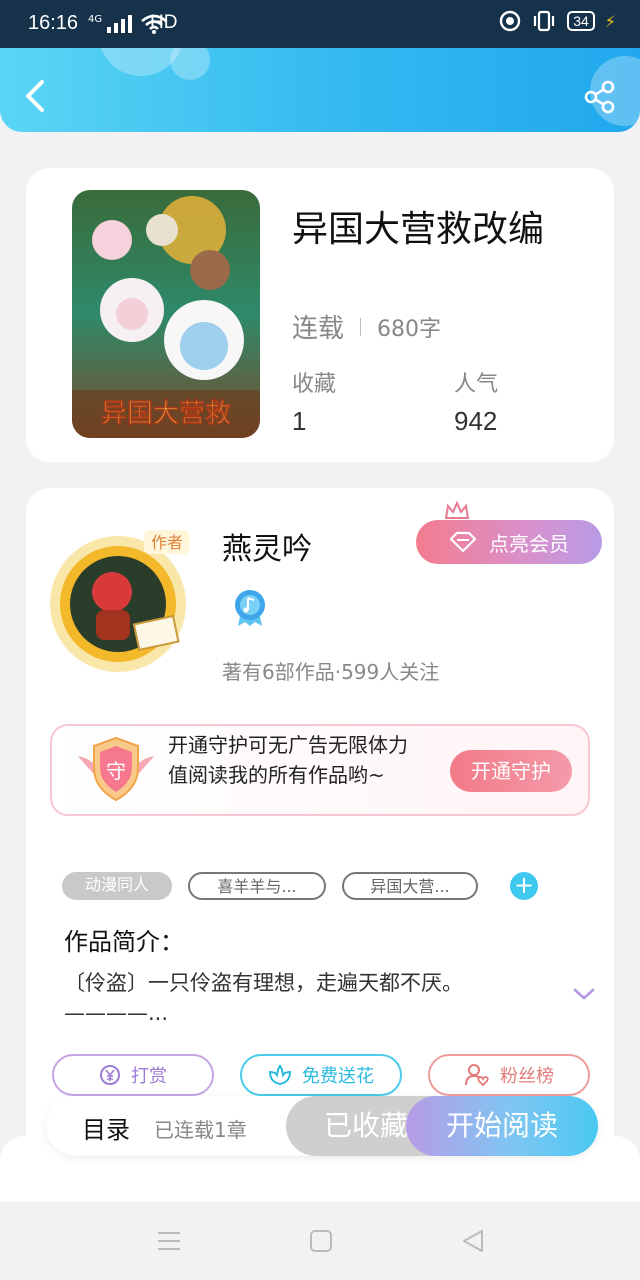 The height and width of the screenshot is (1280, 640). What do you see at coordinates (502, 1126) in the screenshot?
I see `start-reading-button: 开始阅读` at bounding box center [502, 1126].